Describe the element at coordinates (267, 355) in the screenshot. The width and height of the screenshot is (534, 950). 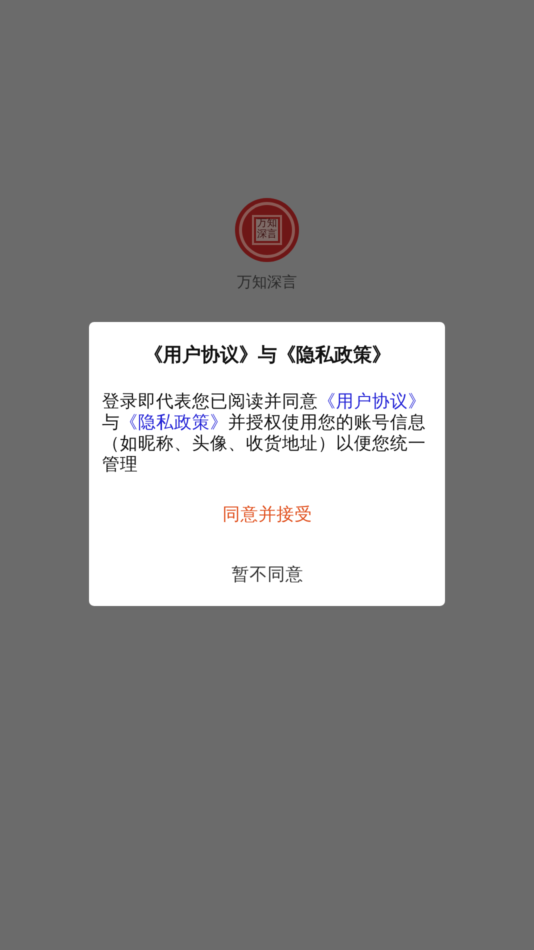
I see `dialog-title: 《用户协议》与《隐私政策》` at that location.